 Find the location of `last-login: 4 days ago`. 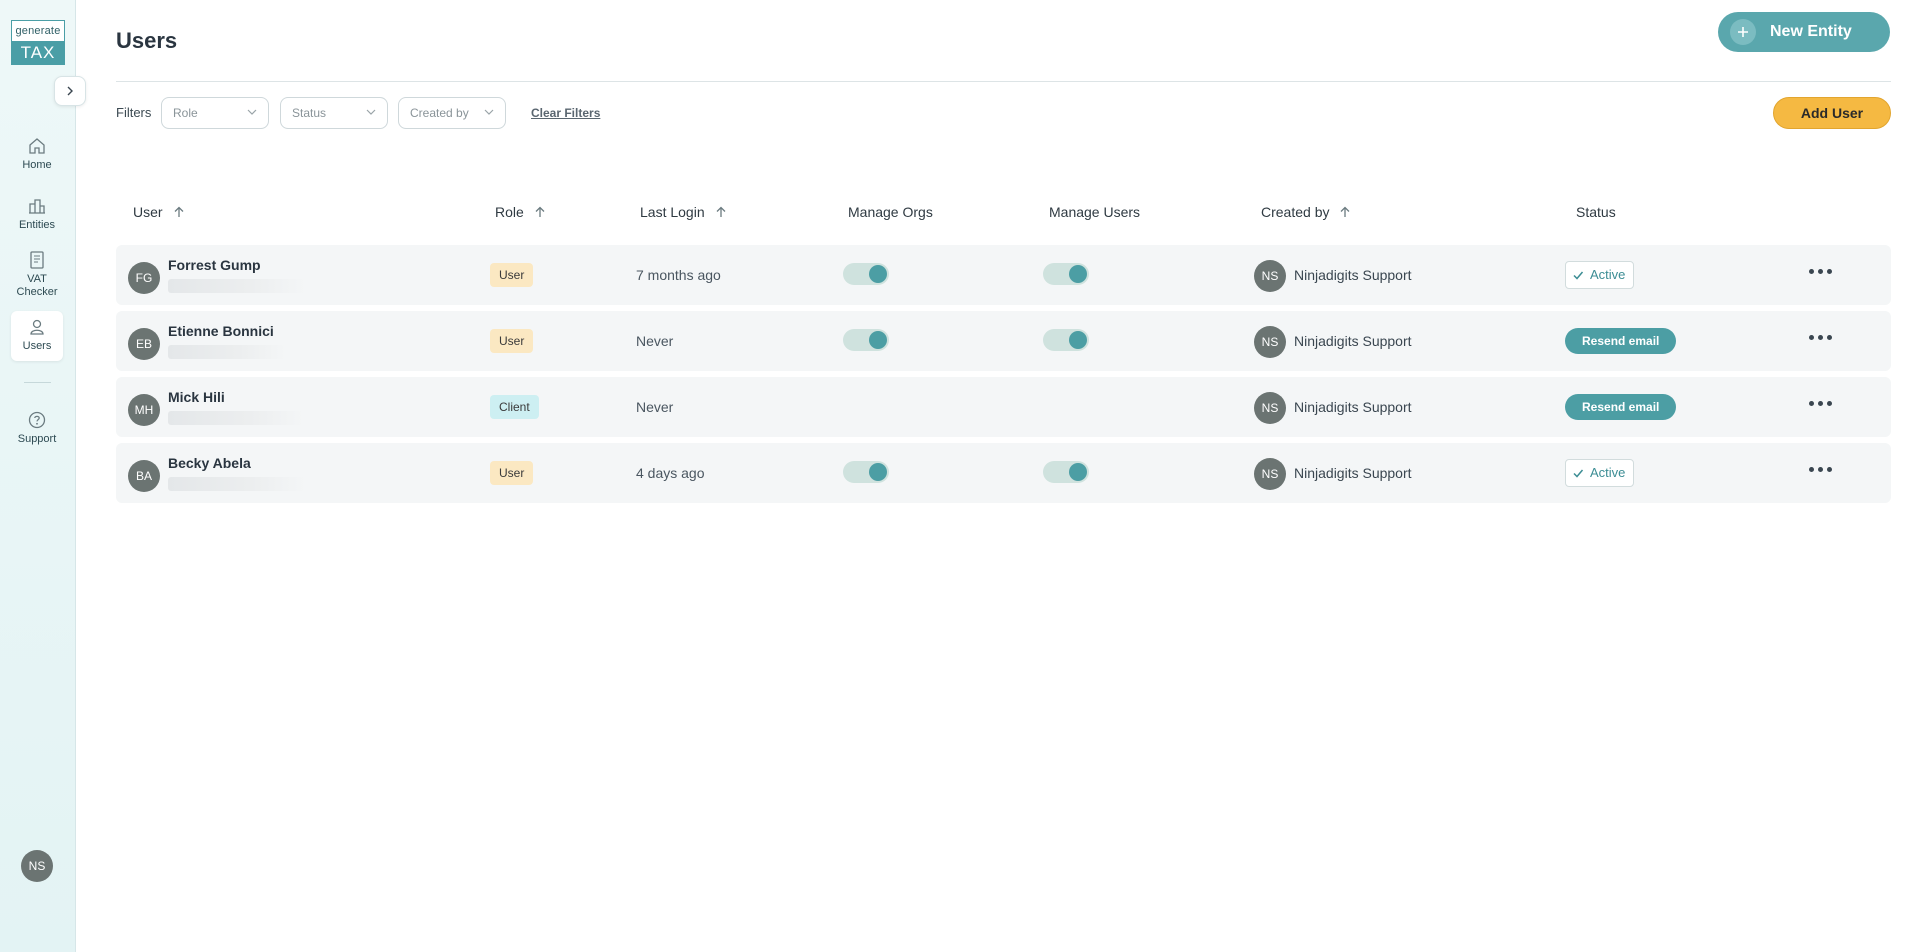

last-login: 4 days ago is located at coordinates (670, 473).